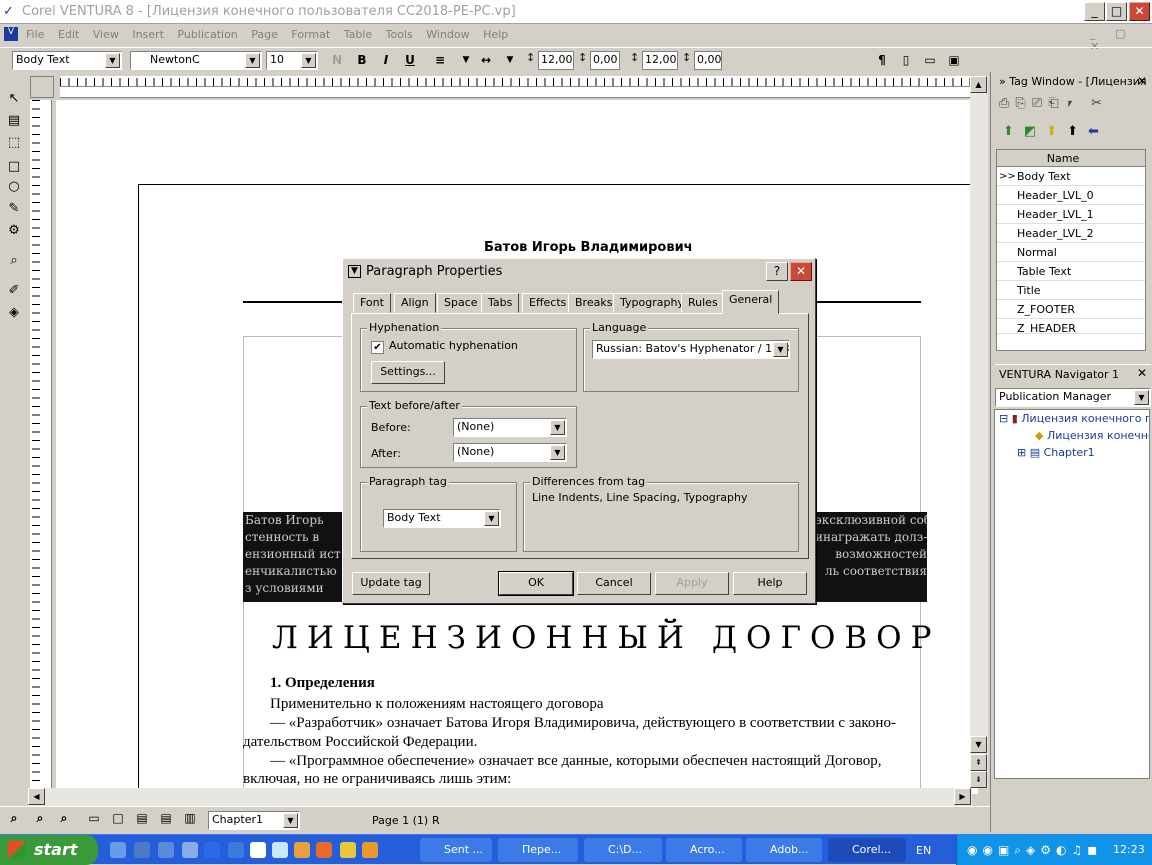 This screenshot has height=865, width=1152. I want to click on show-returns-icon: ¶, so click(882, 61).